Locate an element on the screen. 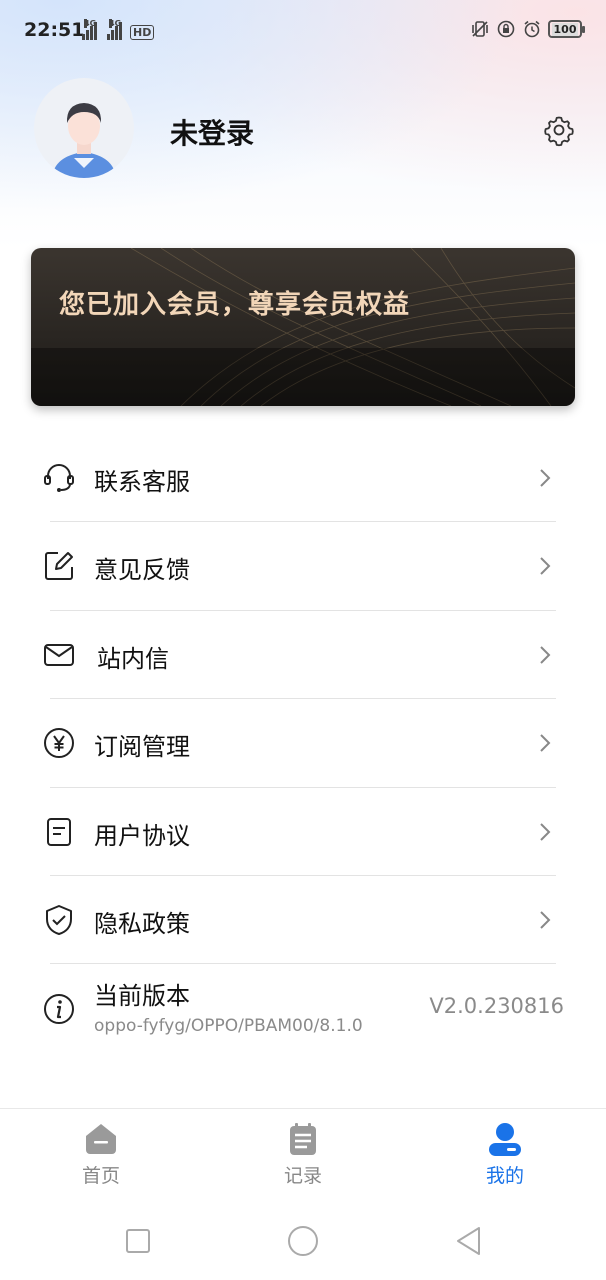 This screenshot has height=1280, width=606. system-navigation-bar is located at coordinates (303, 1242).